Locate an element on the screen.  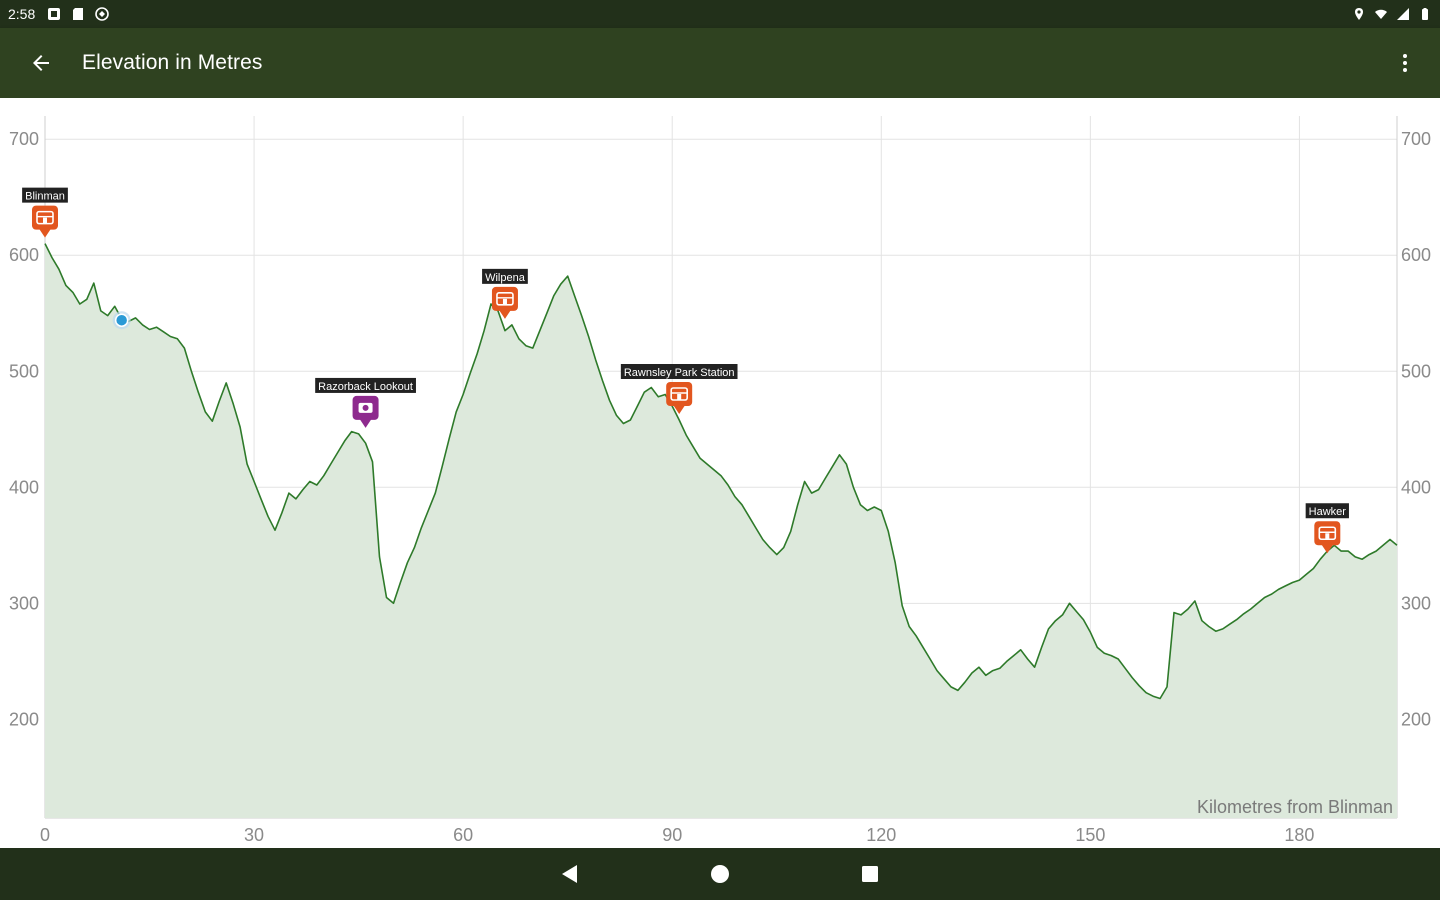
poi-label: Rawnsley Park Station is located at coordinates (679, 373).